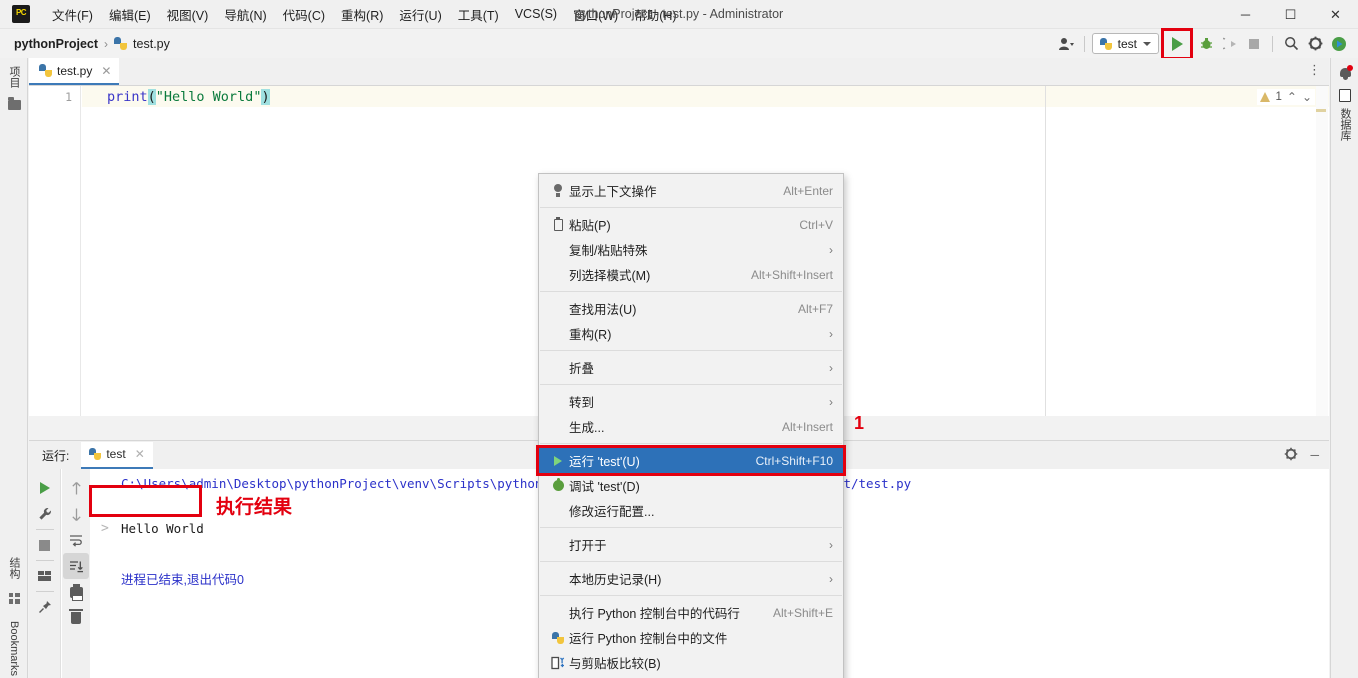 This screenshot has height=678, width=1358. I want to click on navigation-bar: pythonProject › test.py test 2, so click(679, 54).